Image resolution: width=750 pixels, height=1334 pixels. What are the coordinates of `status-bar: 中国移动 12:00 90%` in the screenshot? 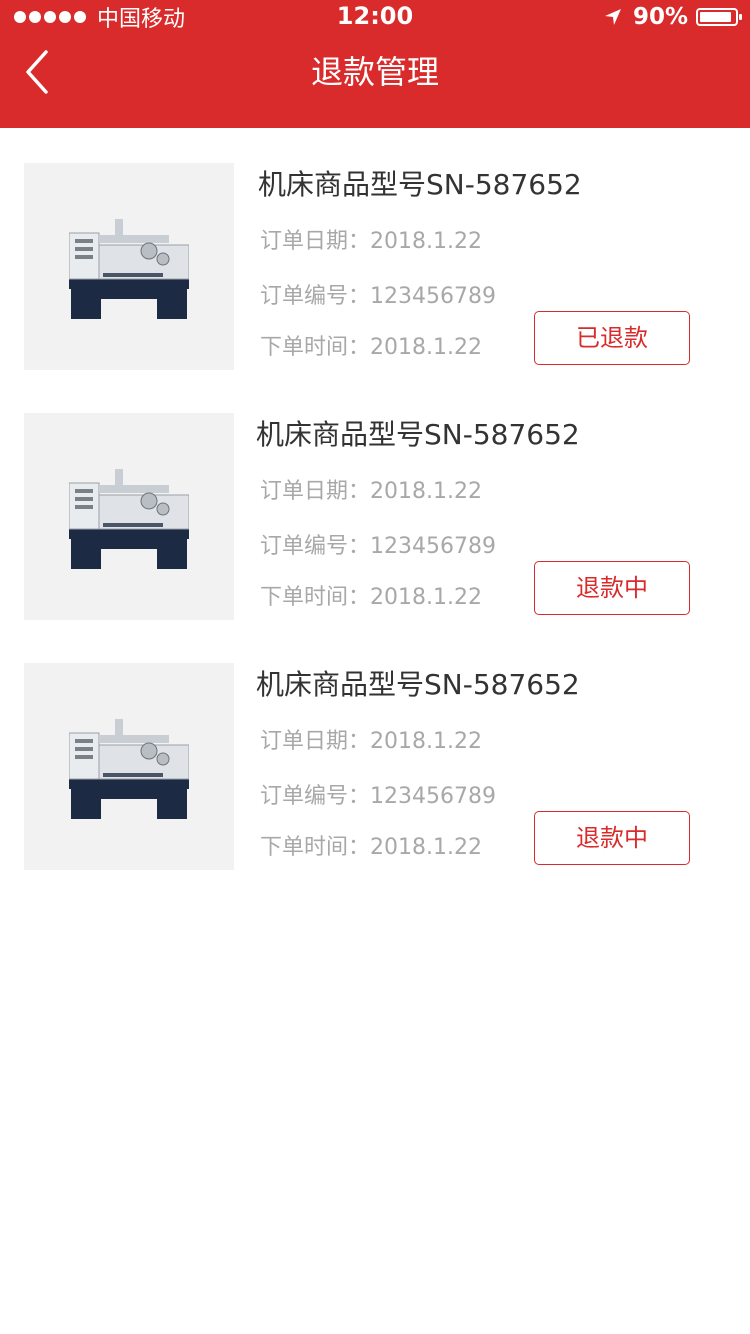 It's located at (375, 17).